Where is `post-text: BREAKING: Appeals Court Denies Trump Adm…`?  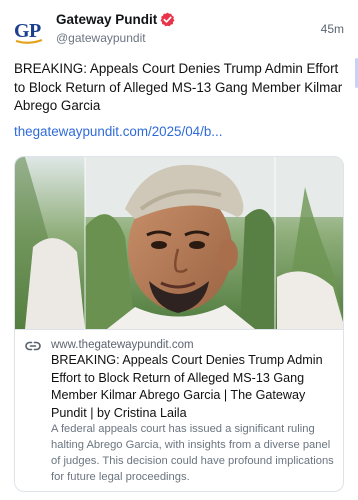 post-text: BREAKING: Appeals Court Denies Trump Adm… is located at coordinates (178, 87).